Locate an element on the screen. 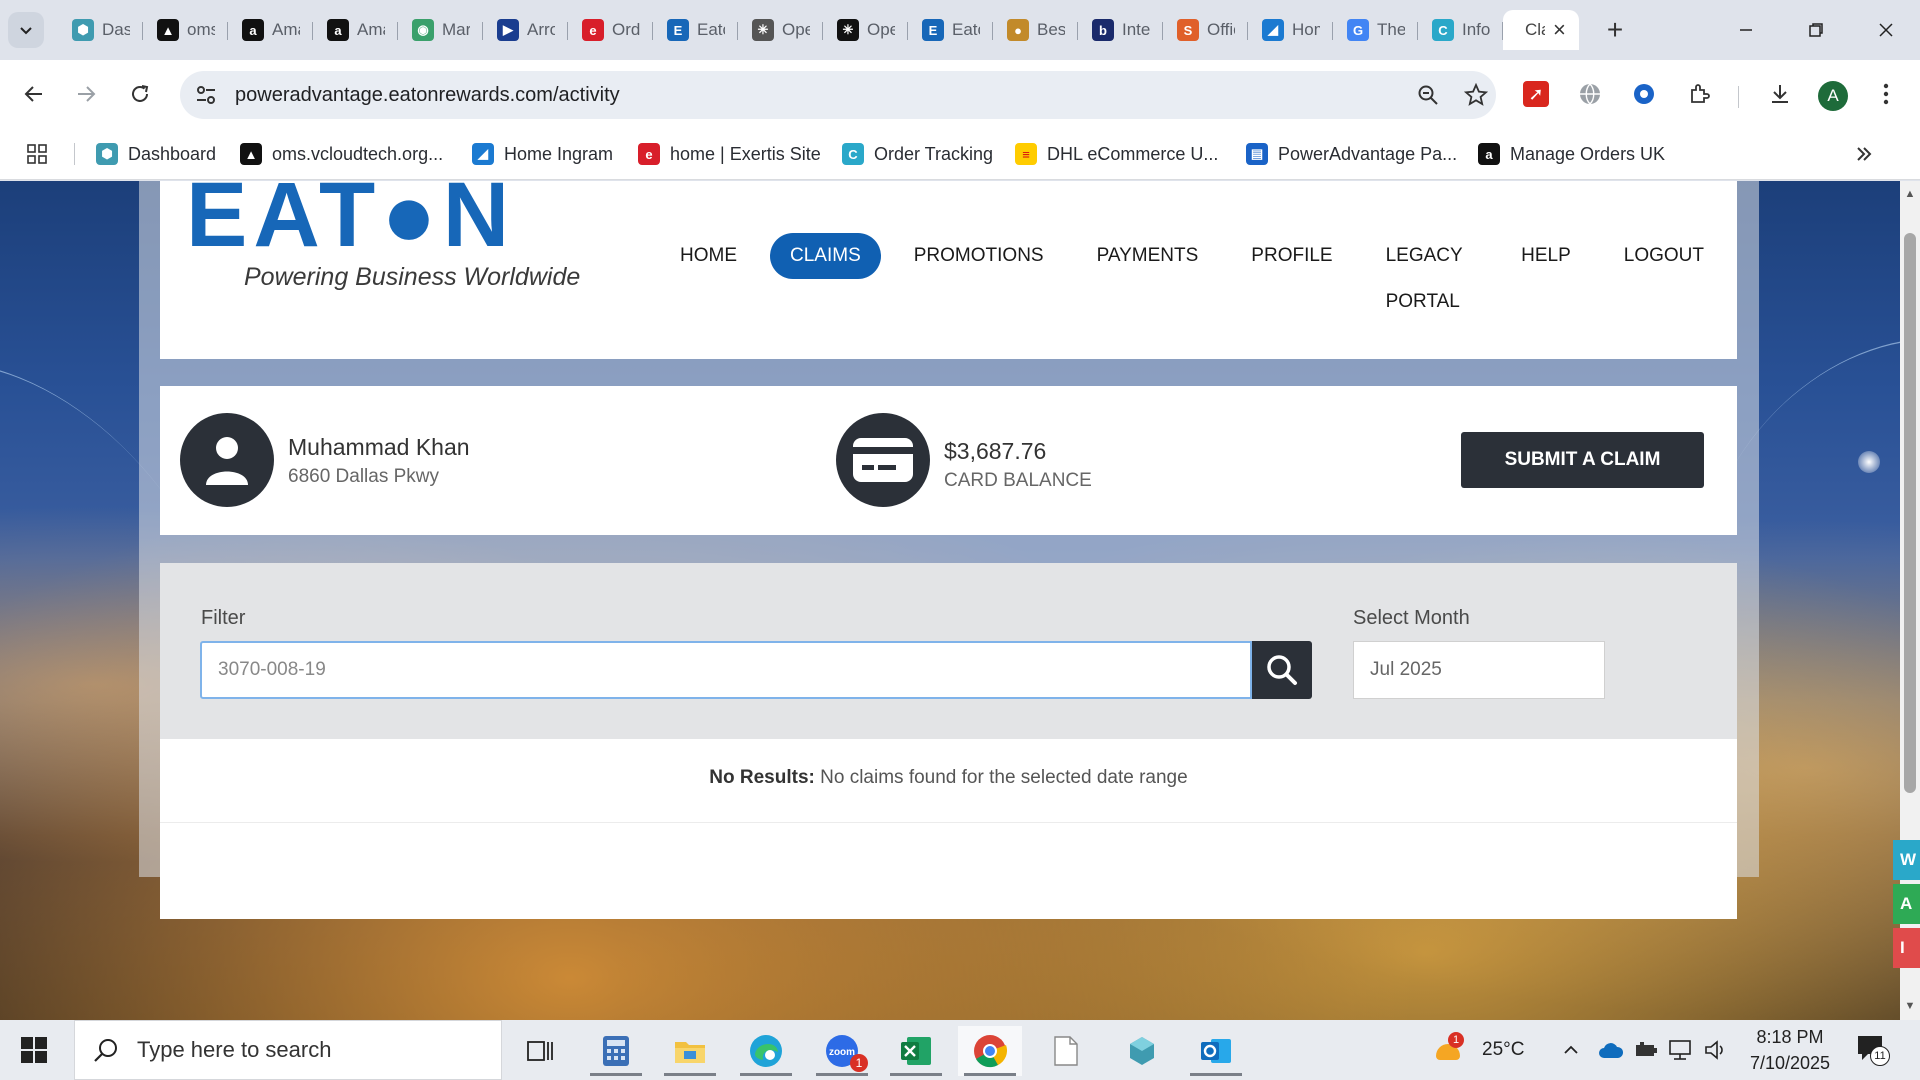  zoom-icon is located at coordinates (1428, 95).